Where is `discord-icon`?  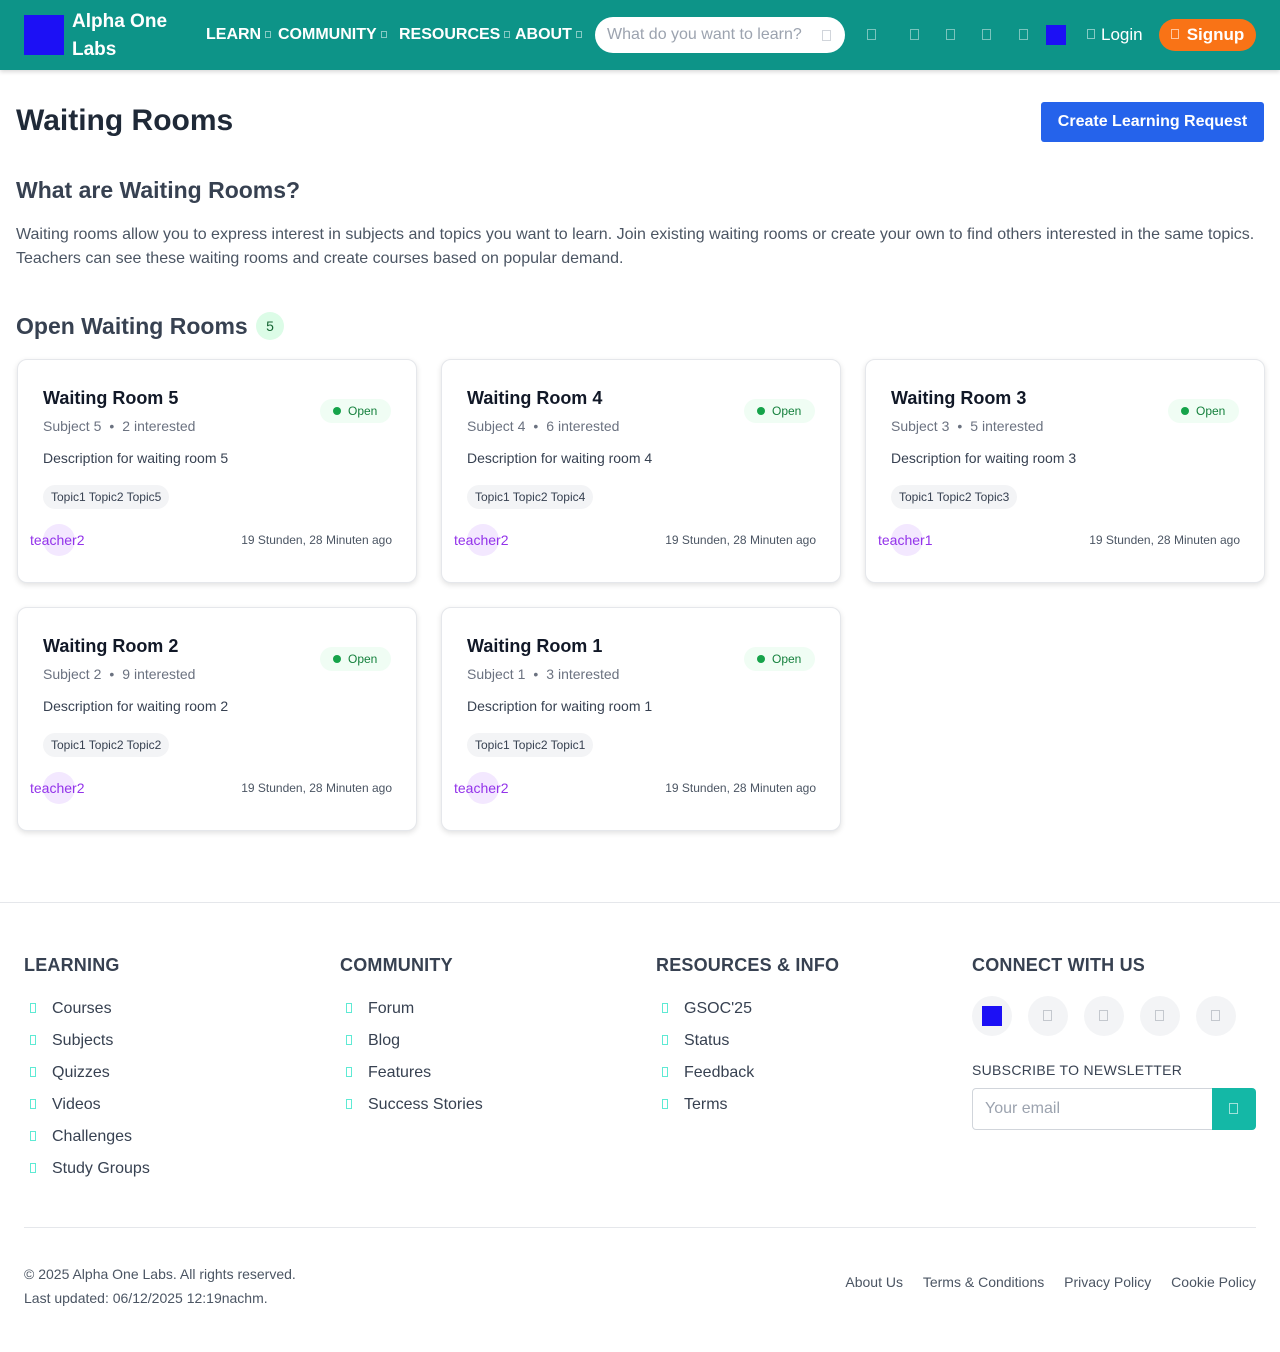 discord-icon is located at coordinates (1159, 1015).